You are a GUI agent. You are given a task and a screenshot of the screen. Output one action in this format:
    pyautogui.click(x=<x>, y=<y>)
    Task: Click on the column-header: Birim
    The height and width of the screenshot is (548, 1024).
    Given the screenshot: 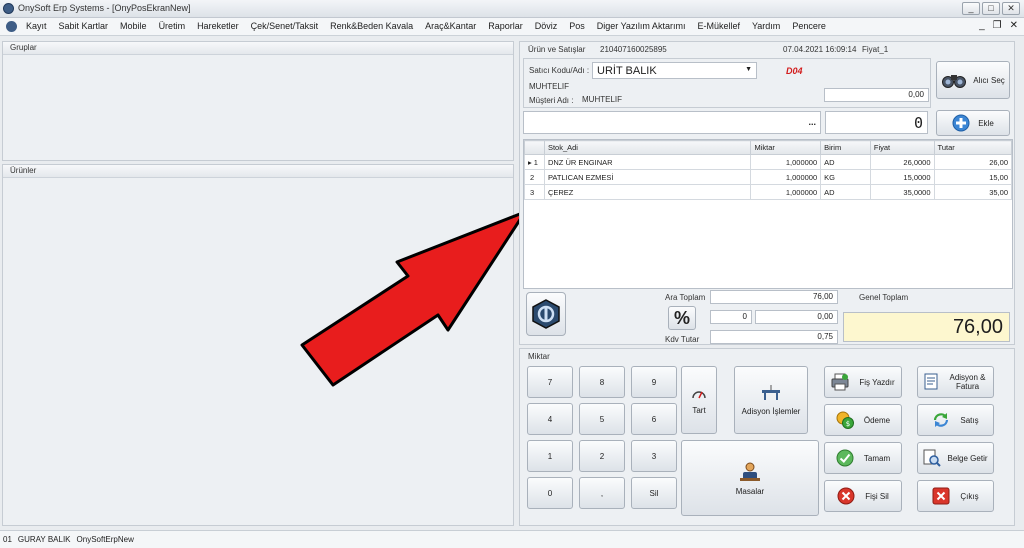 What is the action you would take?
    pyautogui.click(x=845, y=147)
    